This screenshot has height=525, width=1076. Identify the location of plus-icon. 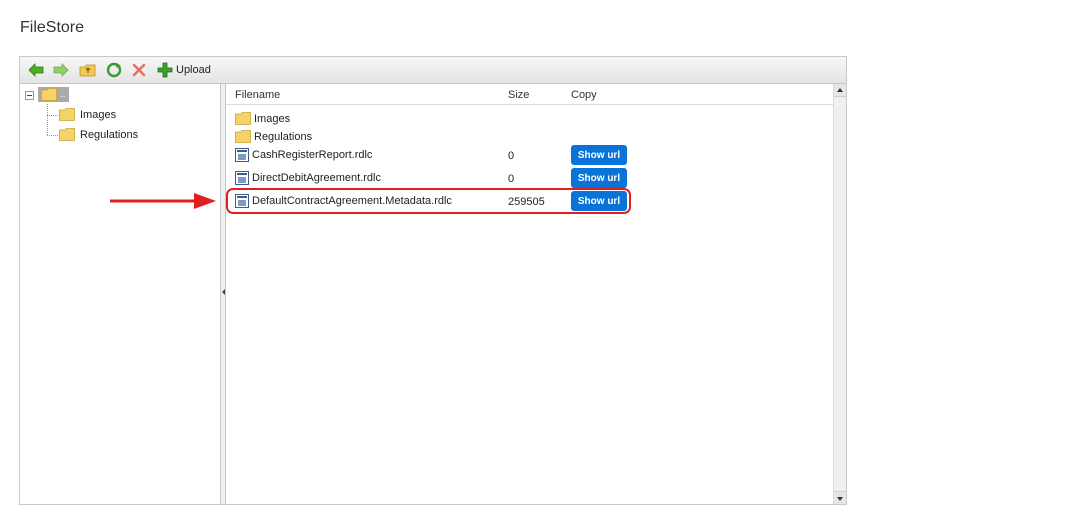
(165, 70).